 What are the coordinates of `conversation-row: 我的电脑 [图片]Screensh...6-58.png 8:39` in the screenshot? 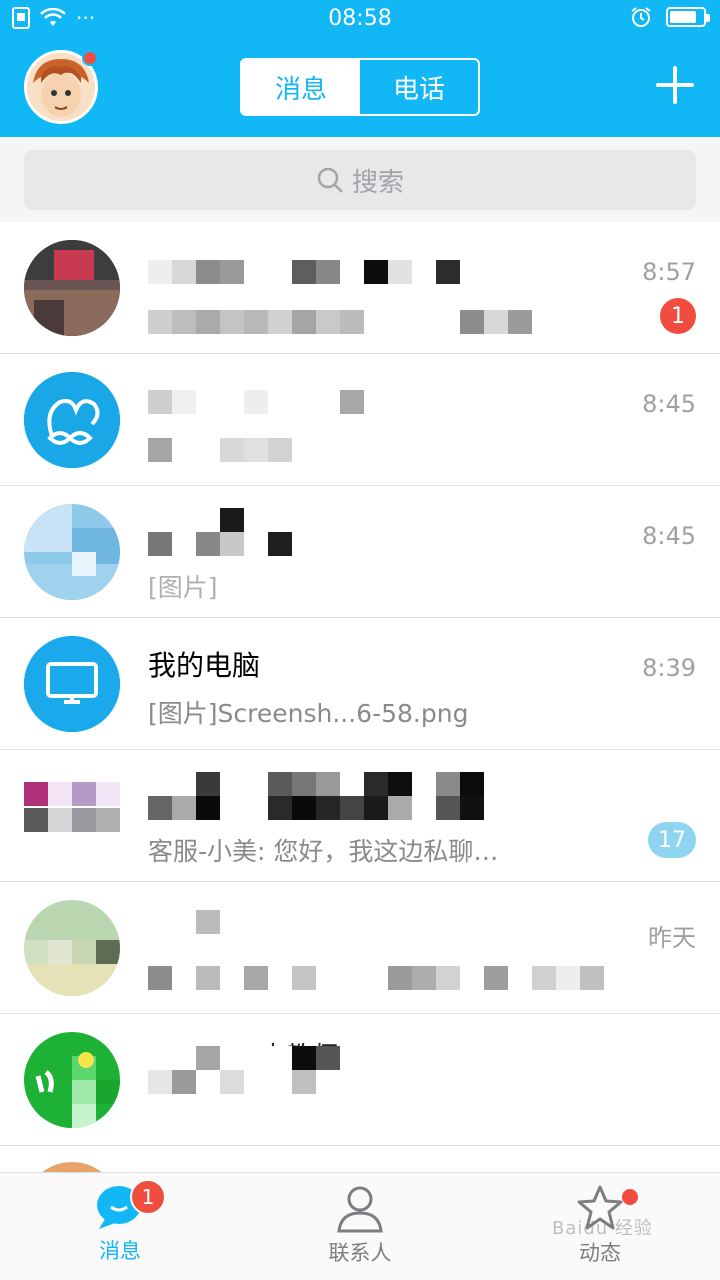 It's located at (360, 684).